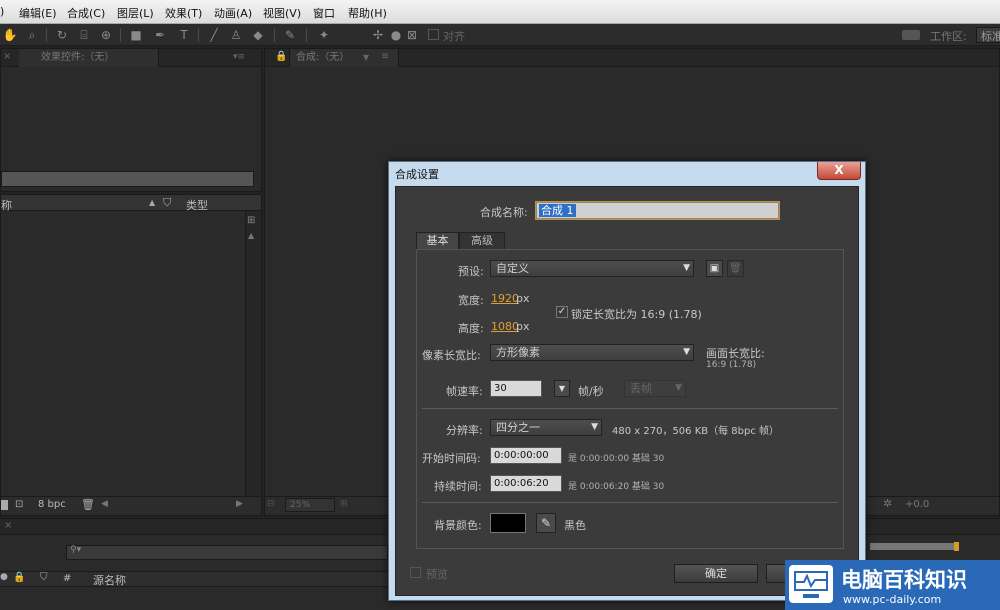 The width and height of the screenshot is (1000, 610). I want to click on pixel-aspect-label: 像素长宽比:, so click(451, 355).